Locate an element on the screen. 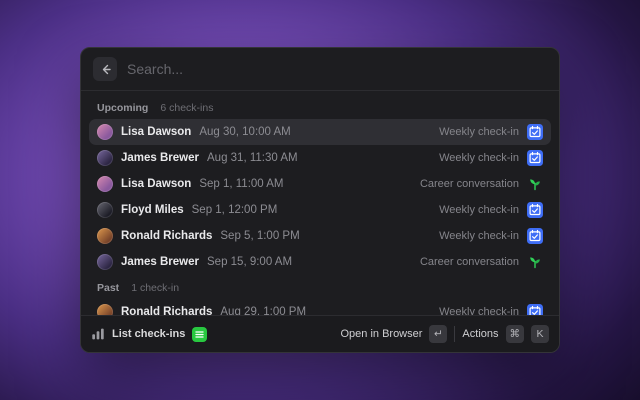 This screenshot has height=400, width=640. bar-chart-icon is located at coordinates (98, 334).